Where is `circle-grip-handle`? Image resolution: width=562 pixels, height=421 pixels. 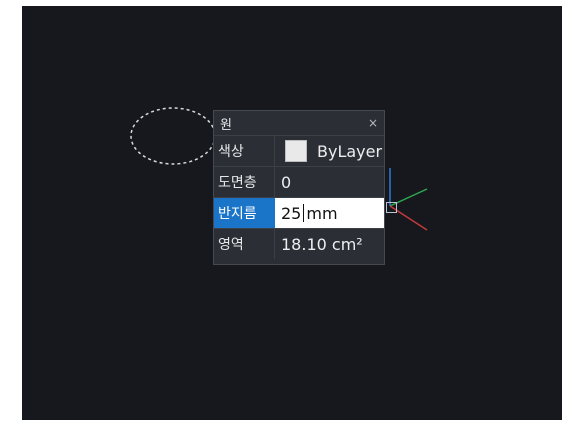 circle-grip-handle is located at coordinates (391, 207).